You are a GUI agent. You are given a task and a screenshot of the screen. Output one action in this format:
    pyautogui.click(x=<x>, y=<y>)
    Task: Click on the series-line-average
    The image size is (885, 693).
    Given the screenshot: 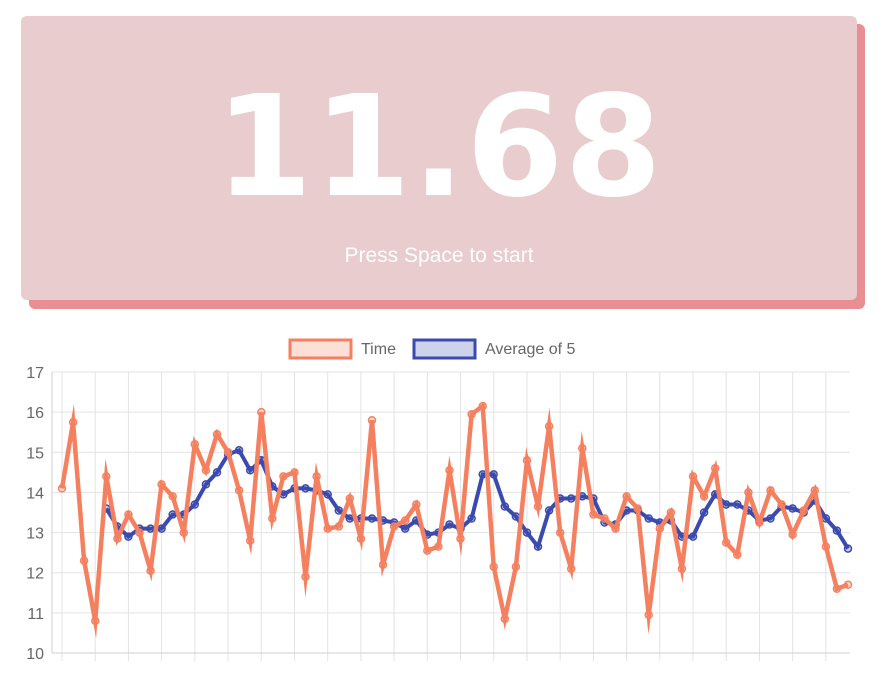 What is the action you would take?
    pyautogui.click(x=477, y=499)
    